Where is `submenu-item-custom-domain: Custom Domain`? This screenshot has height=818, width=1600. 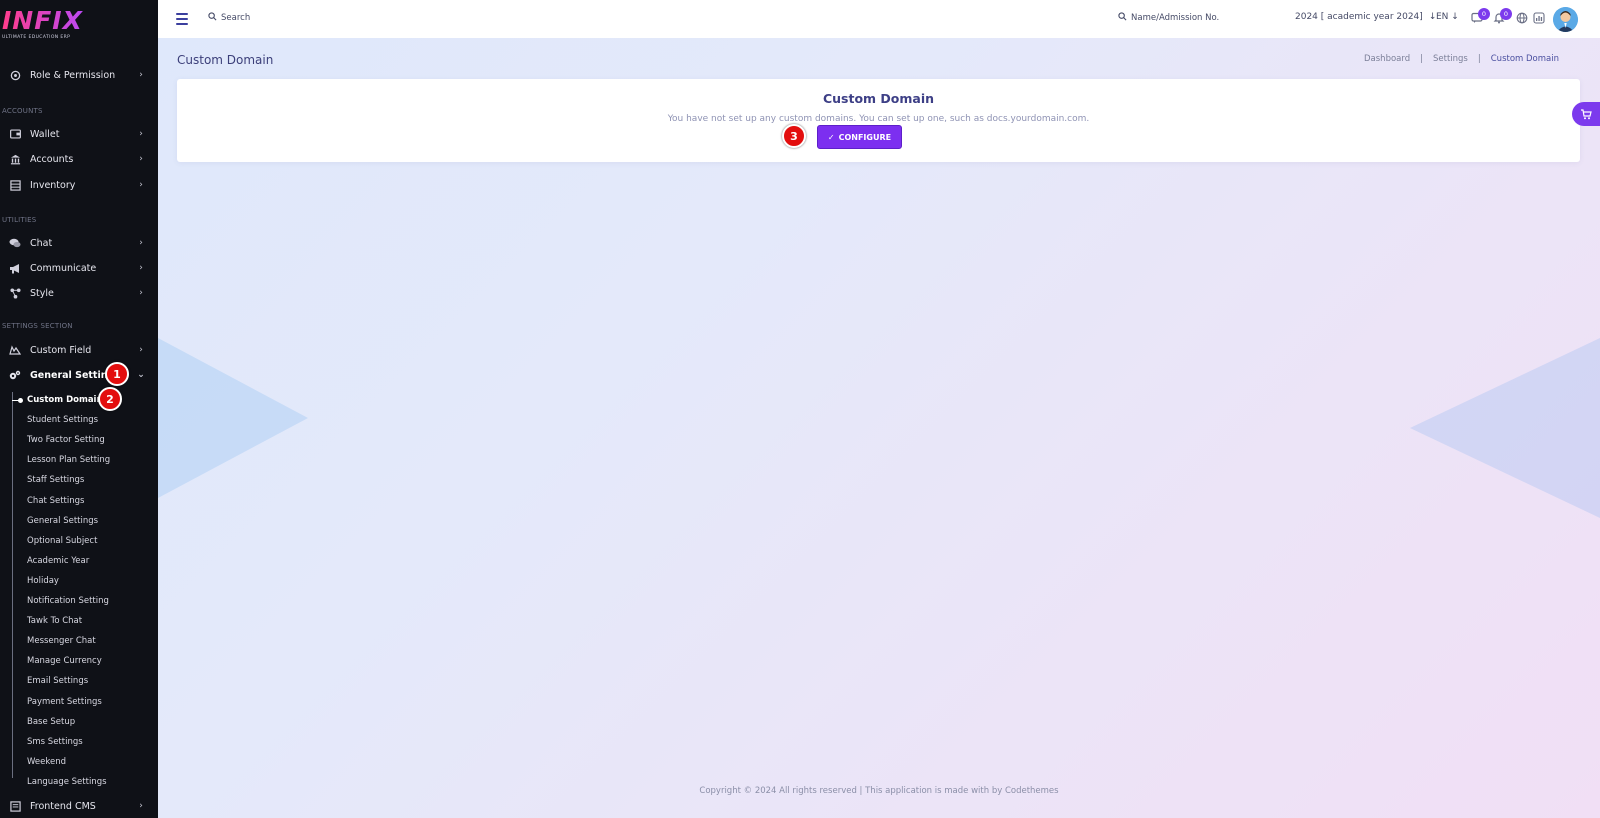
submenu-item-custom-domain: Custom Domain is located at coordinates (65, 400).